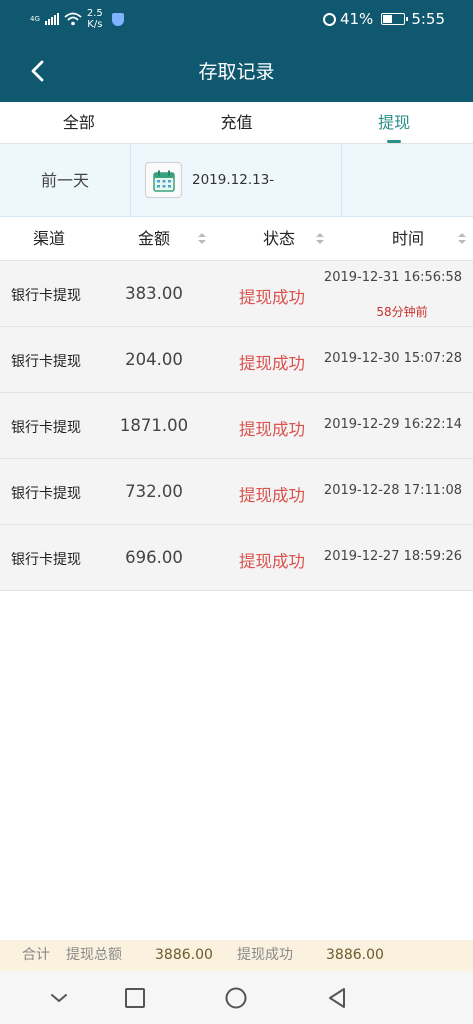  Describe the element at coordinates (154, 293) in the screenshot. I see `row-amount: 383.00` at that location.